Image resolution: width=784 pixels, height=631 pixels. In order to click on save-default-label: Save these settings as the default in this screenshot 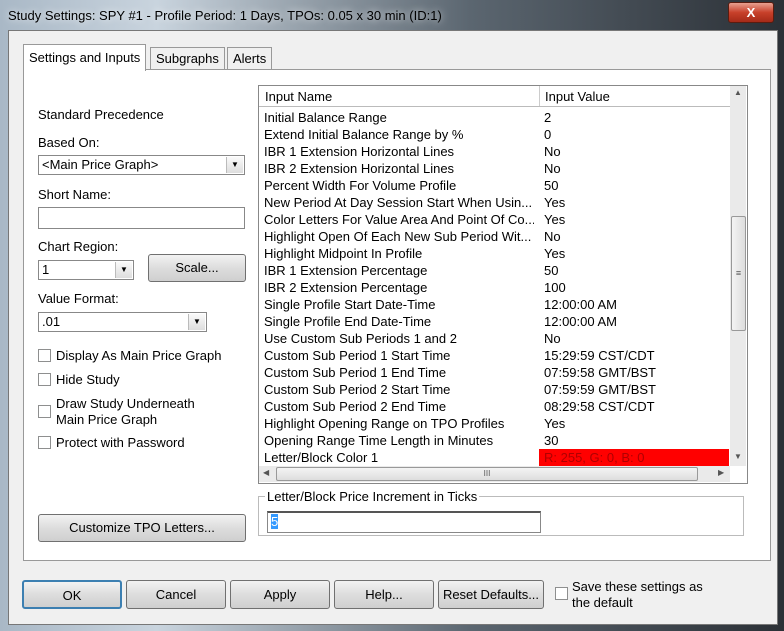, I will do `click(637, 594)`.